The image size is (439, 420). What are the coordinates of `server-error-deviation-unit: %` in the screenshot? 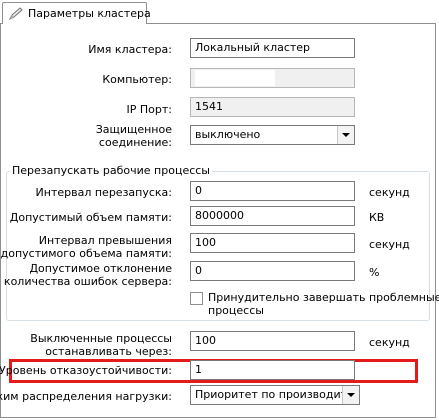 It's located at (374, 272).